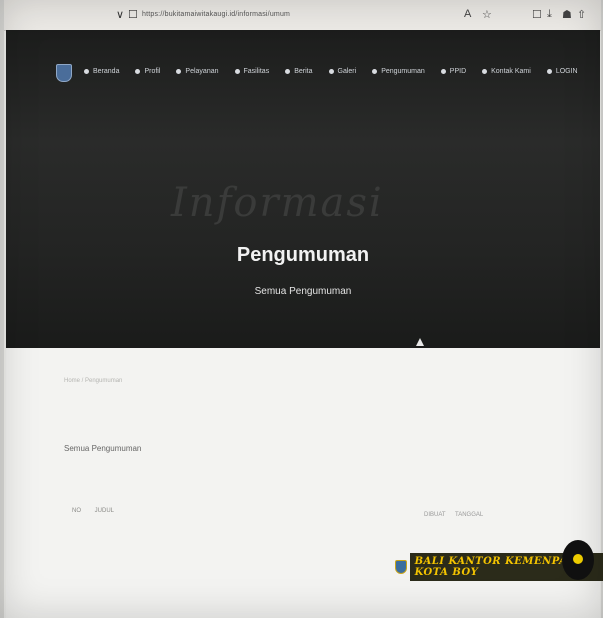 The image size is (603, 618). What do you see at coordinates (570, 14) in the screenshot?
I see `extension-icon: ☗` at bounding box center [570, 14].